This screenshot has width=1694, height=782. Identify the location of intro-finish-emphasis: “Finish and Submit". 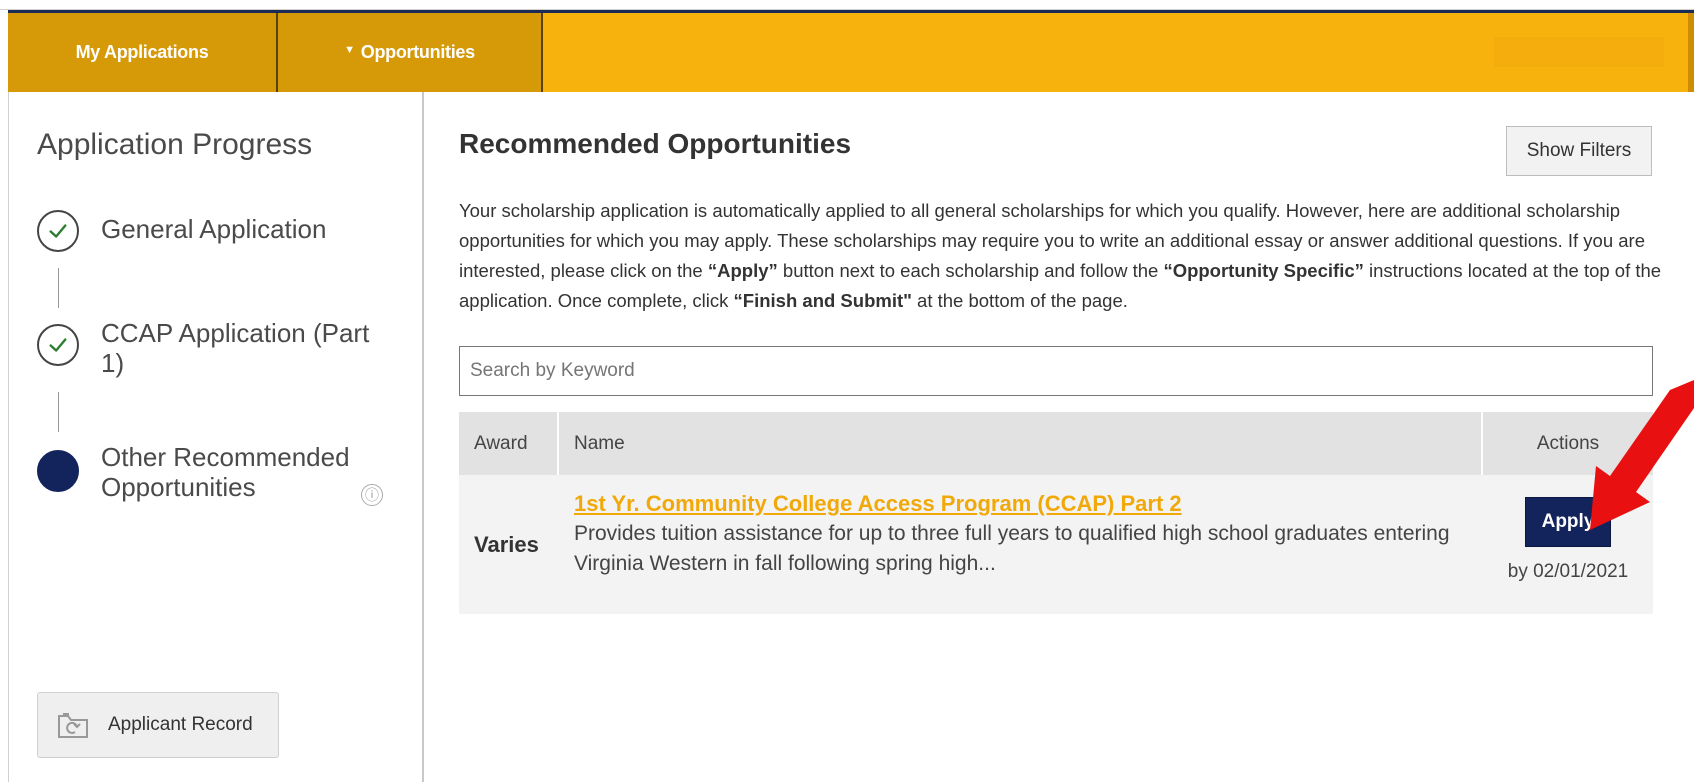
(822, 300).